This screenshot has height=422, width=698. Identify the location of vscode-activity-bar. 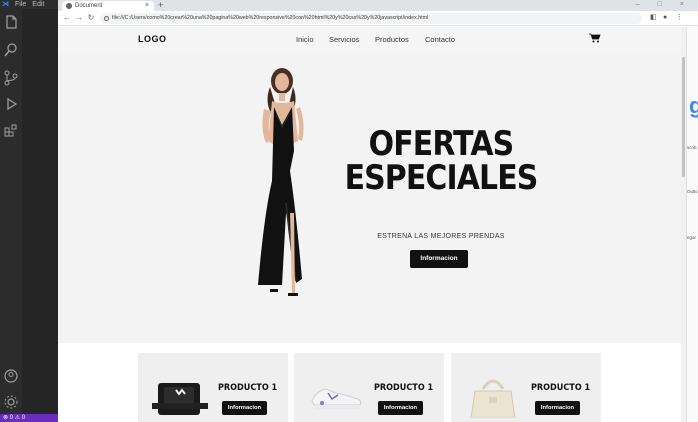
(11, 211).